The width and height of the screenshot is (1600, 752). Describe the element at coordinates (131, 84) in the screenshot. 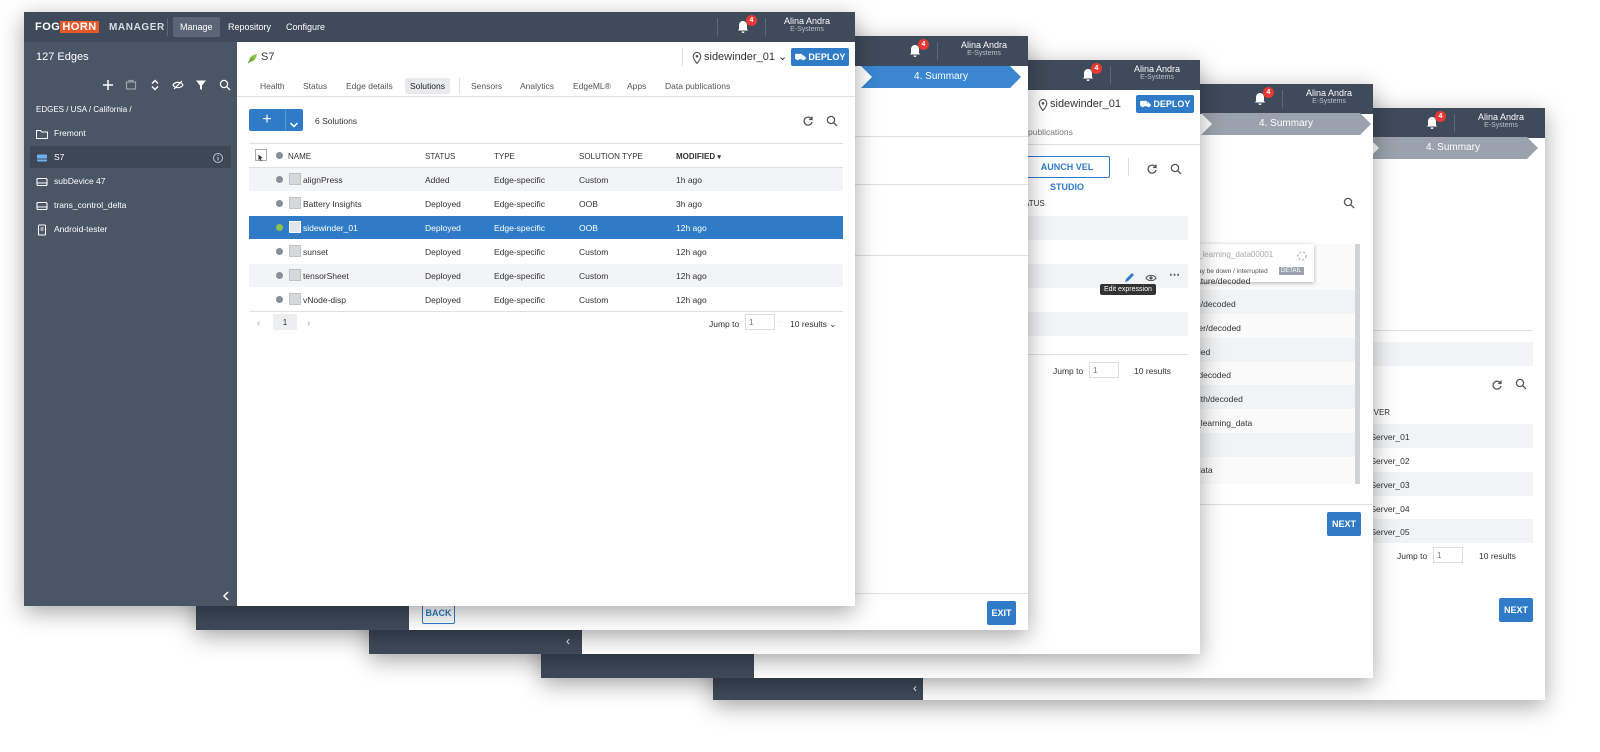

I see `move-icon` at that location.